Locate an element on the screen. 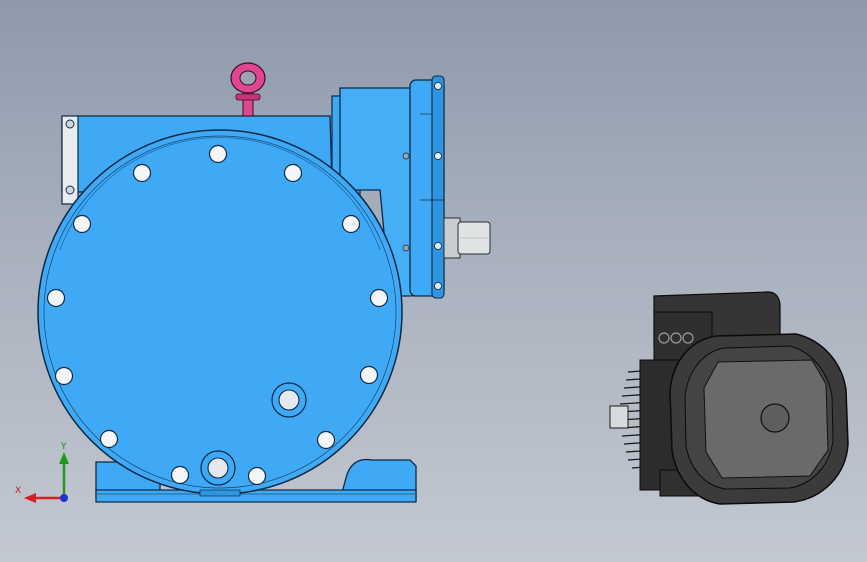  triad-axes is located at coordinates (46, 477).